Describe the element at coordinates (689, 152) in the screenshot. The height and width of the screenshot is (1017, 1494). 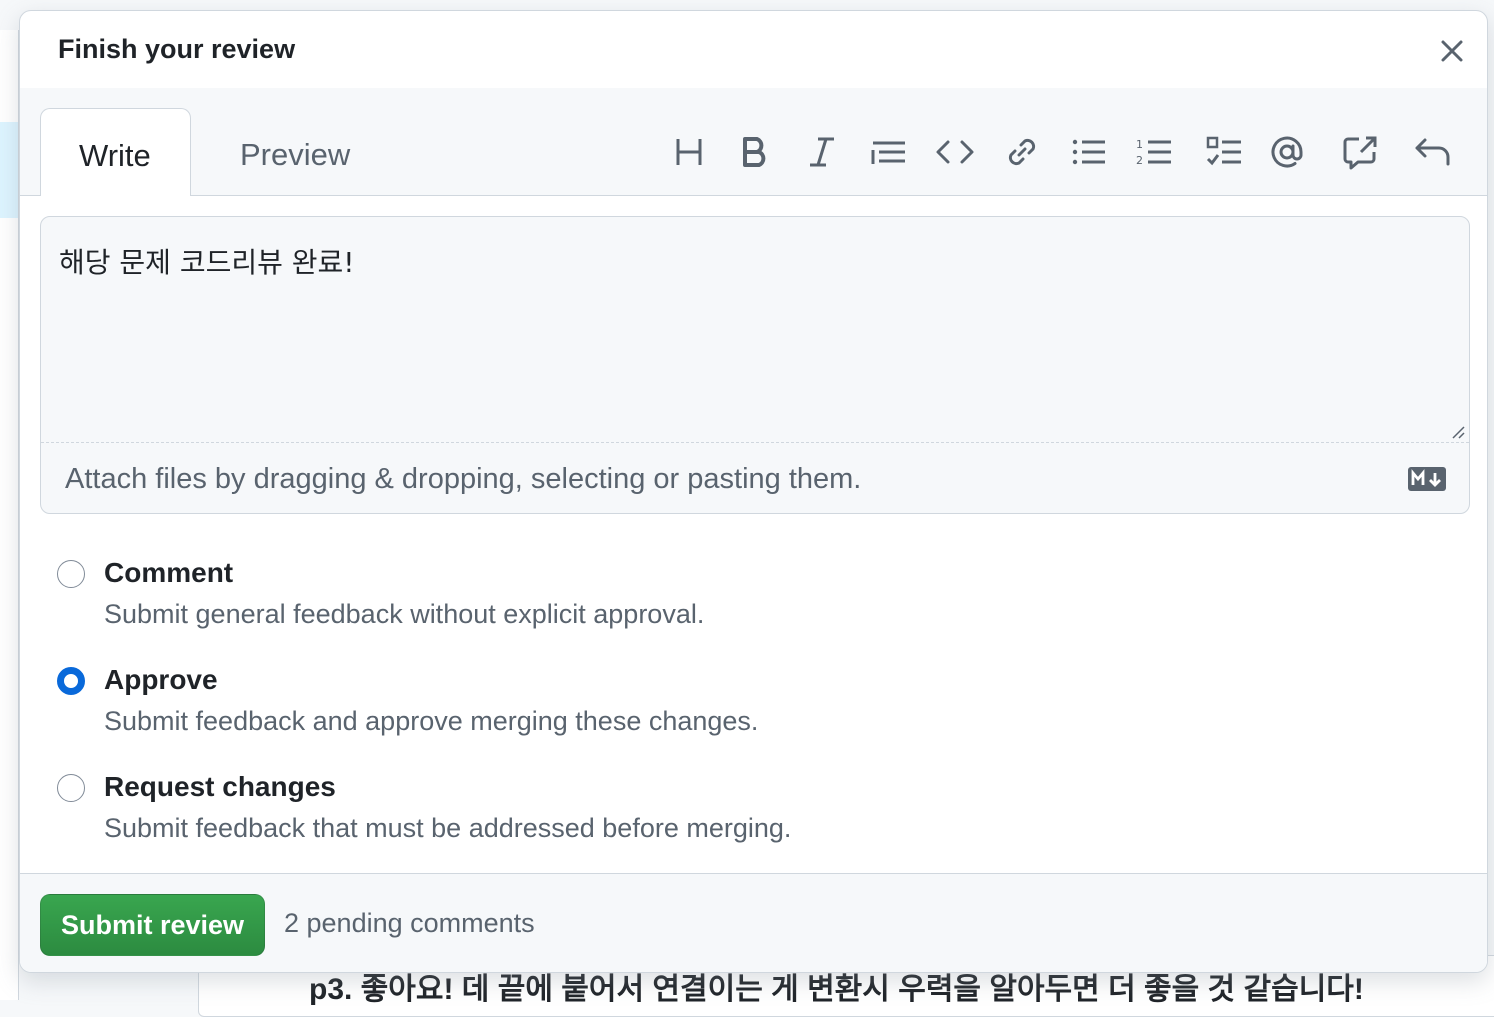
I see `heading-icon` at that location.